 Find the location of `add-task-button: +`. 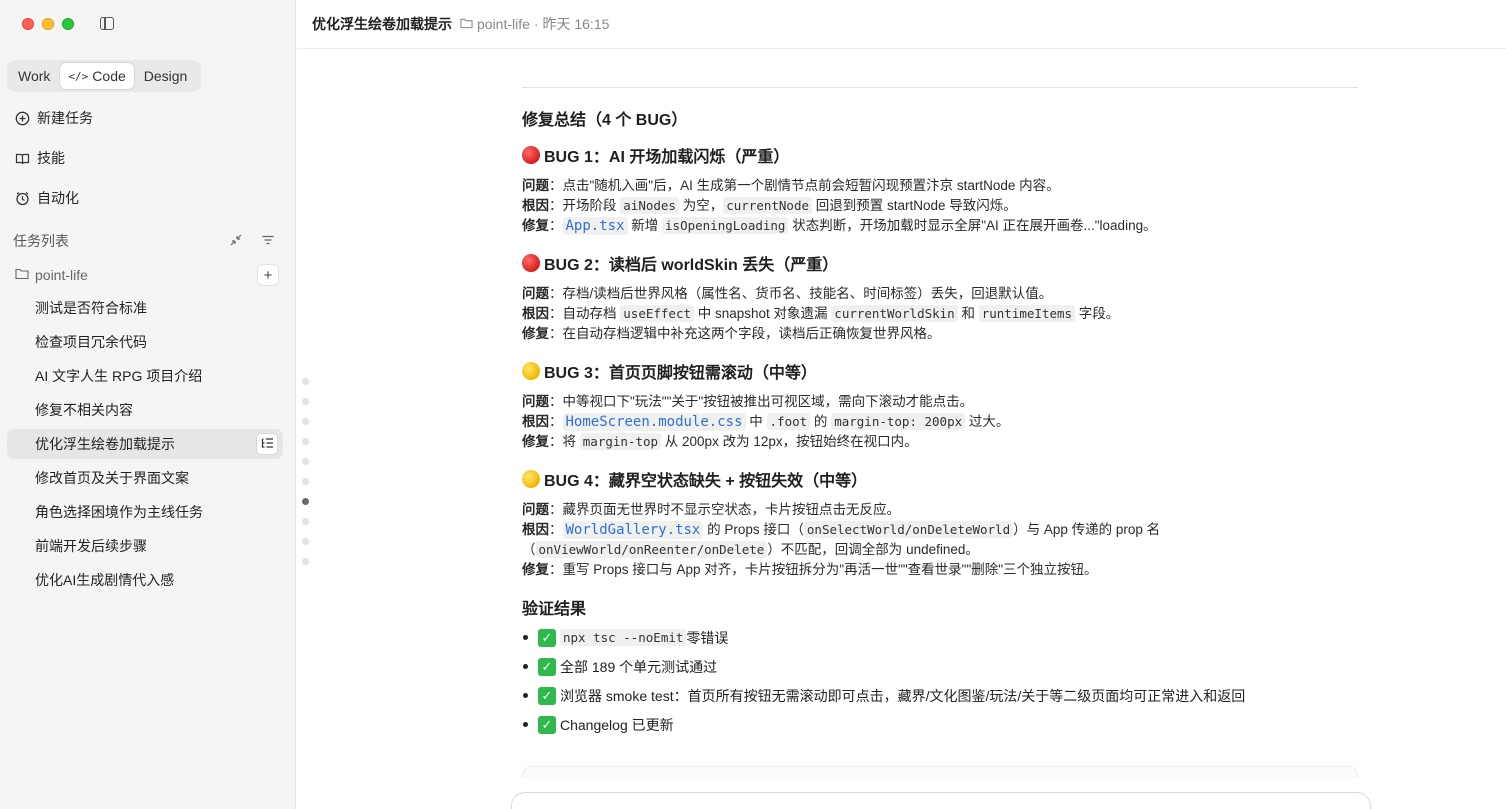

add-task-button: + is located at coordinates (268, 275).